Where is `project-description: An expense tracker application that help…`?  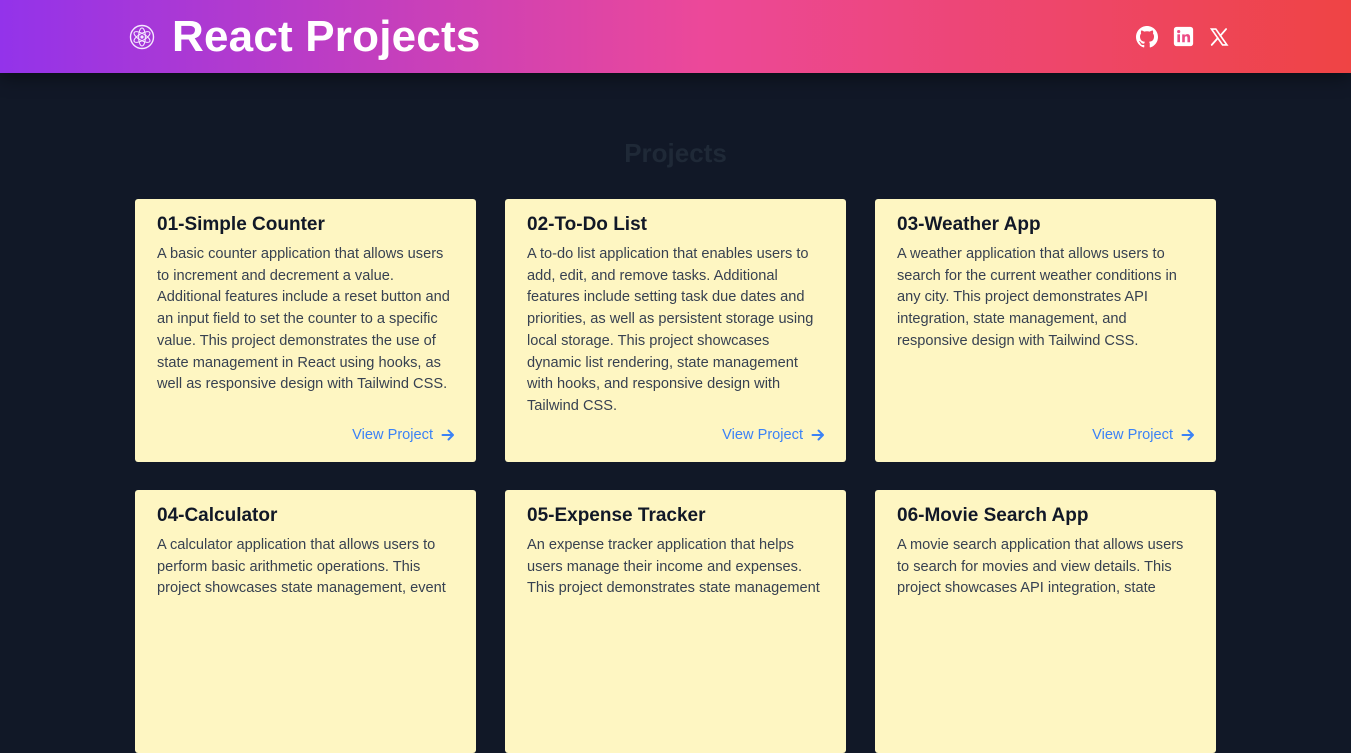
project-description: An expense tracker application that help… is located at coordinates (673, 567).